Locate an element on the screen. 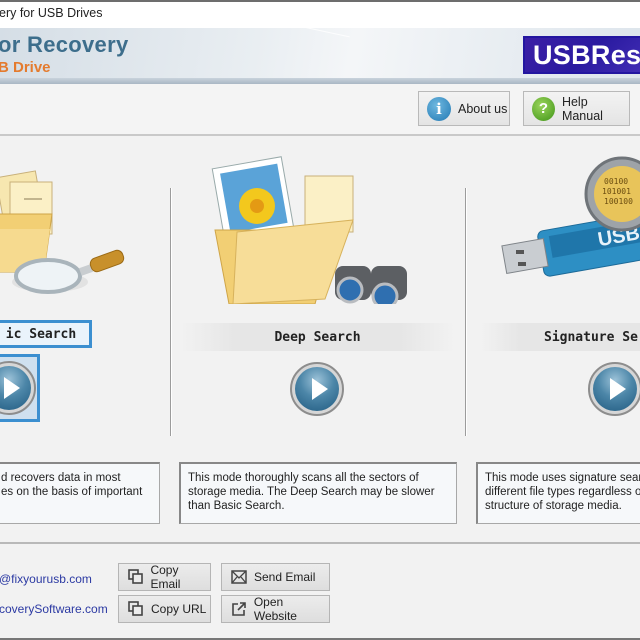 Image resolution: width=640 pixels, height=640 pixels. deep-search-text: Deep Search is located at coordinates (317, 337).